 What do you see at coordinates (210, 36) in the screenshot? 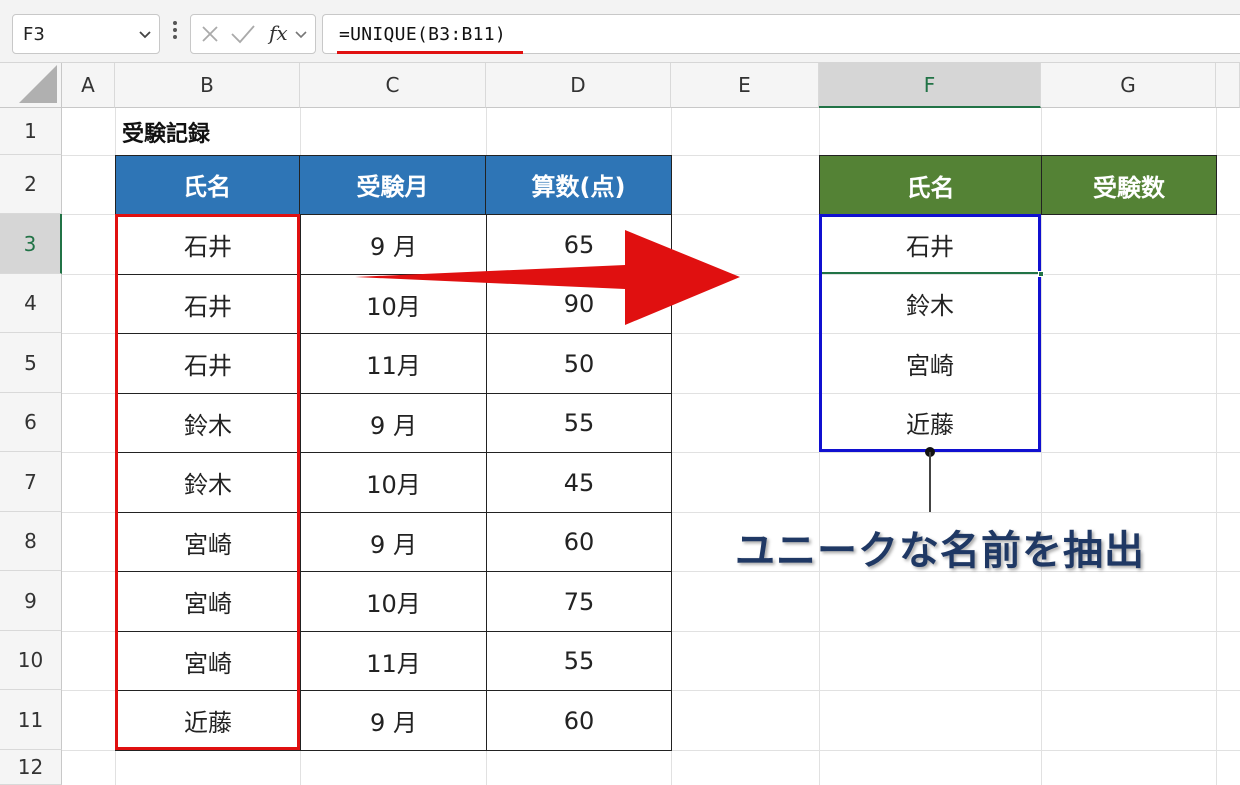
I see `cancel-x-icon` at bounding box center [210, 36].